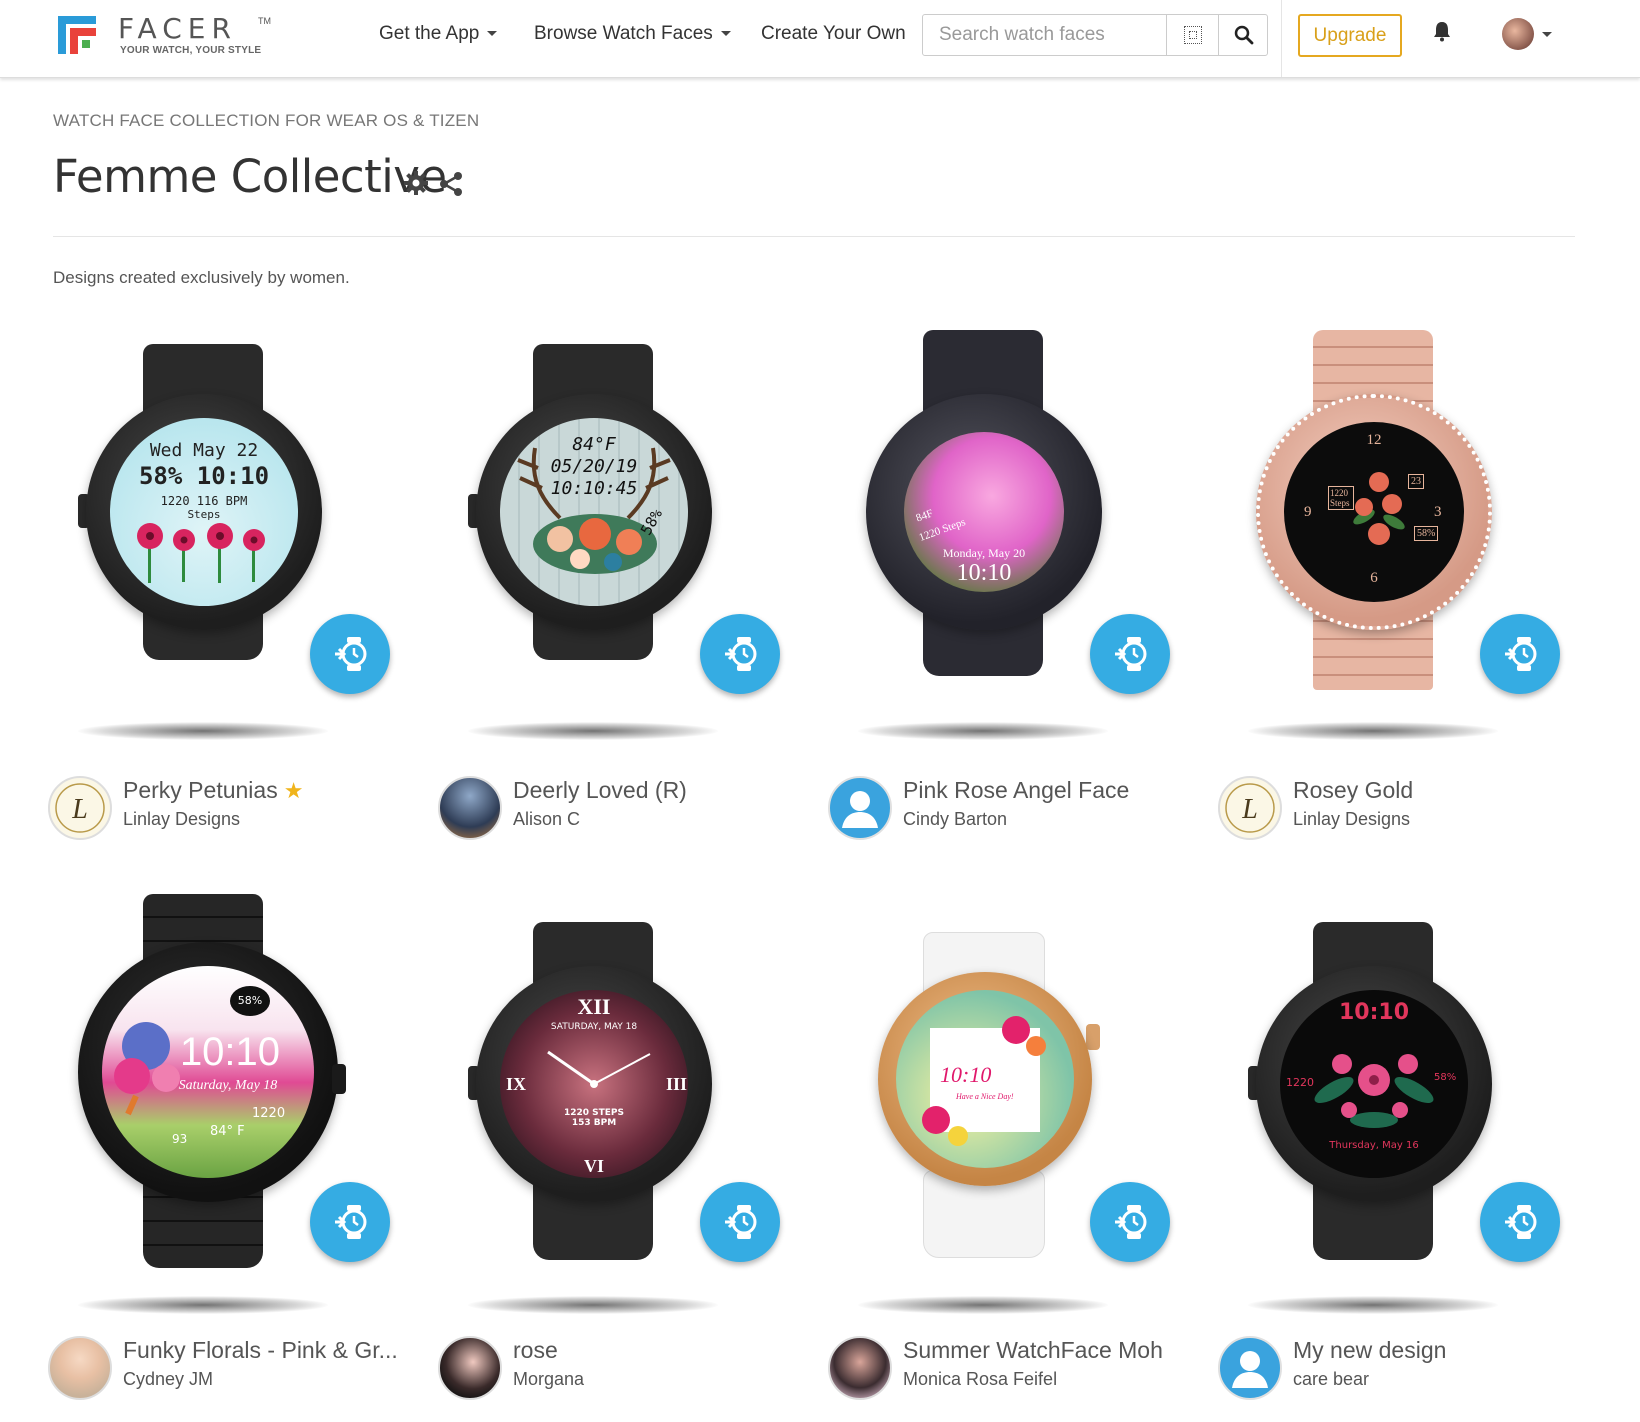 The width and height of the screenshot is (1640, 1422). I want to click on gear-icon, so click(416, 183).